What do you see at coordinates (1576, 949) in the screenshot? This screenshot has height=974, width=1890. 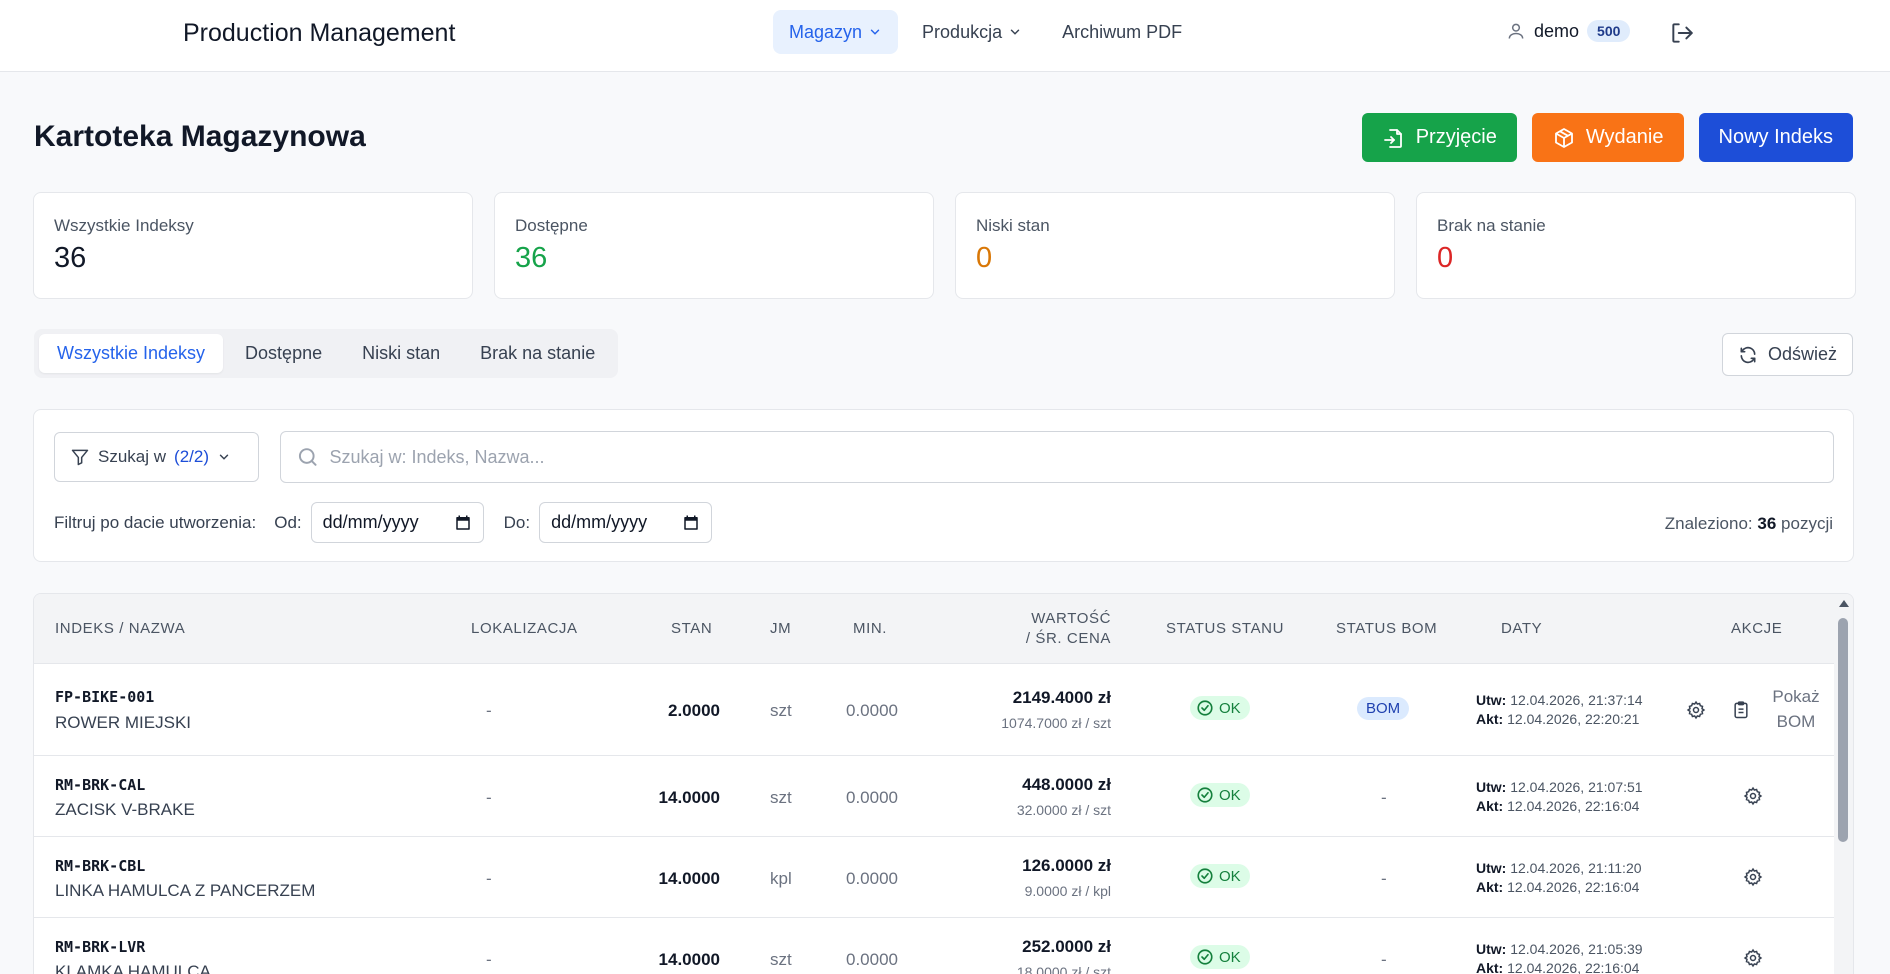 I see `created-value: 12.04.2026, 21:05:39` at bounding box center [1576, 949].